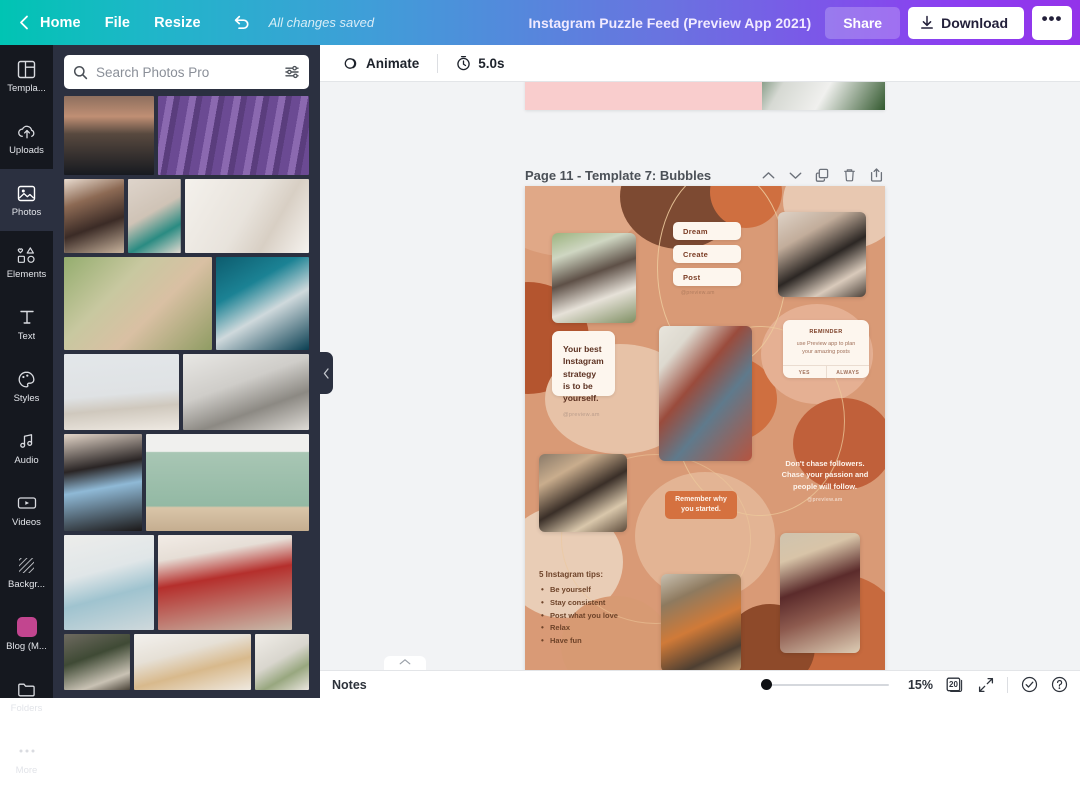 The image size is (1080, 789). What do you see at coordinates (986, 685) in the screenshot?
I see `expand-icon` at bounding box center [986, 685].